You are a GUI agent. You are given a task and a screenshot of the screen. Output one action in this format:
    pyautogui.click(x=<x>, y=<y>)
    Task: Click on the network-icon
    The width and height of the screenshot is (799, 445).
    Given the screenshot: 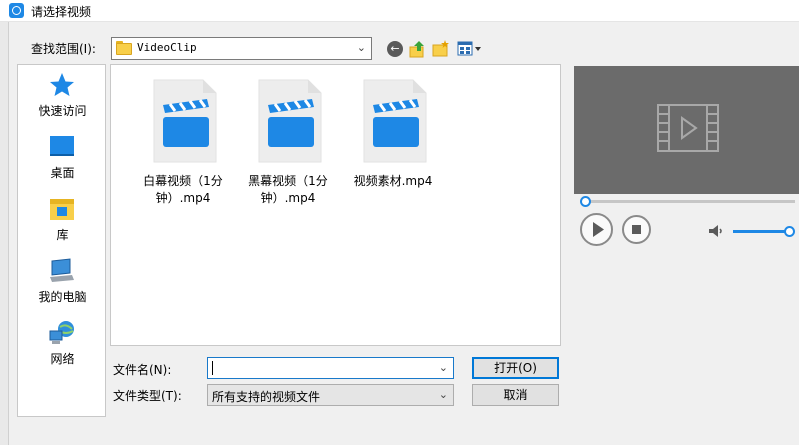 What is the action you would take?
    pyautogui.click(x=61, y=332)
    